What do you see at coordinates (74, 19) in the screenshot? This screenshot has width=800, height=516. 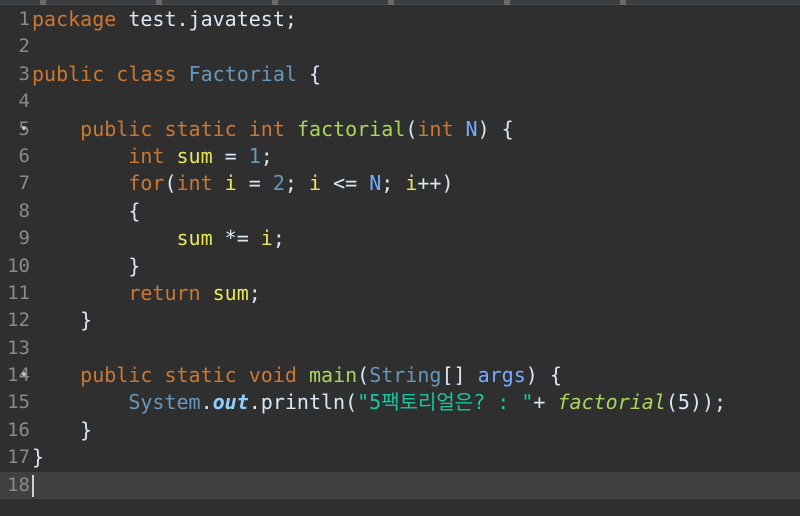 I see `keyword: package` at bounding box center [74, 19].